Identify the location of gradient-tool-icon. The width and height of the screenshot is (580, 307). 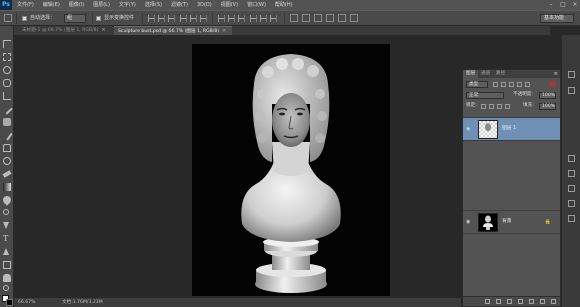
(7, 187).